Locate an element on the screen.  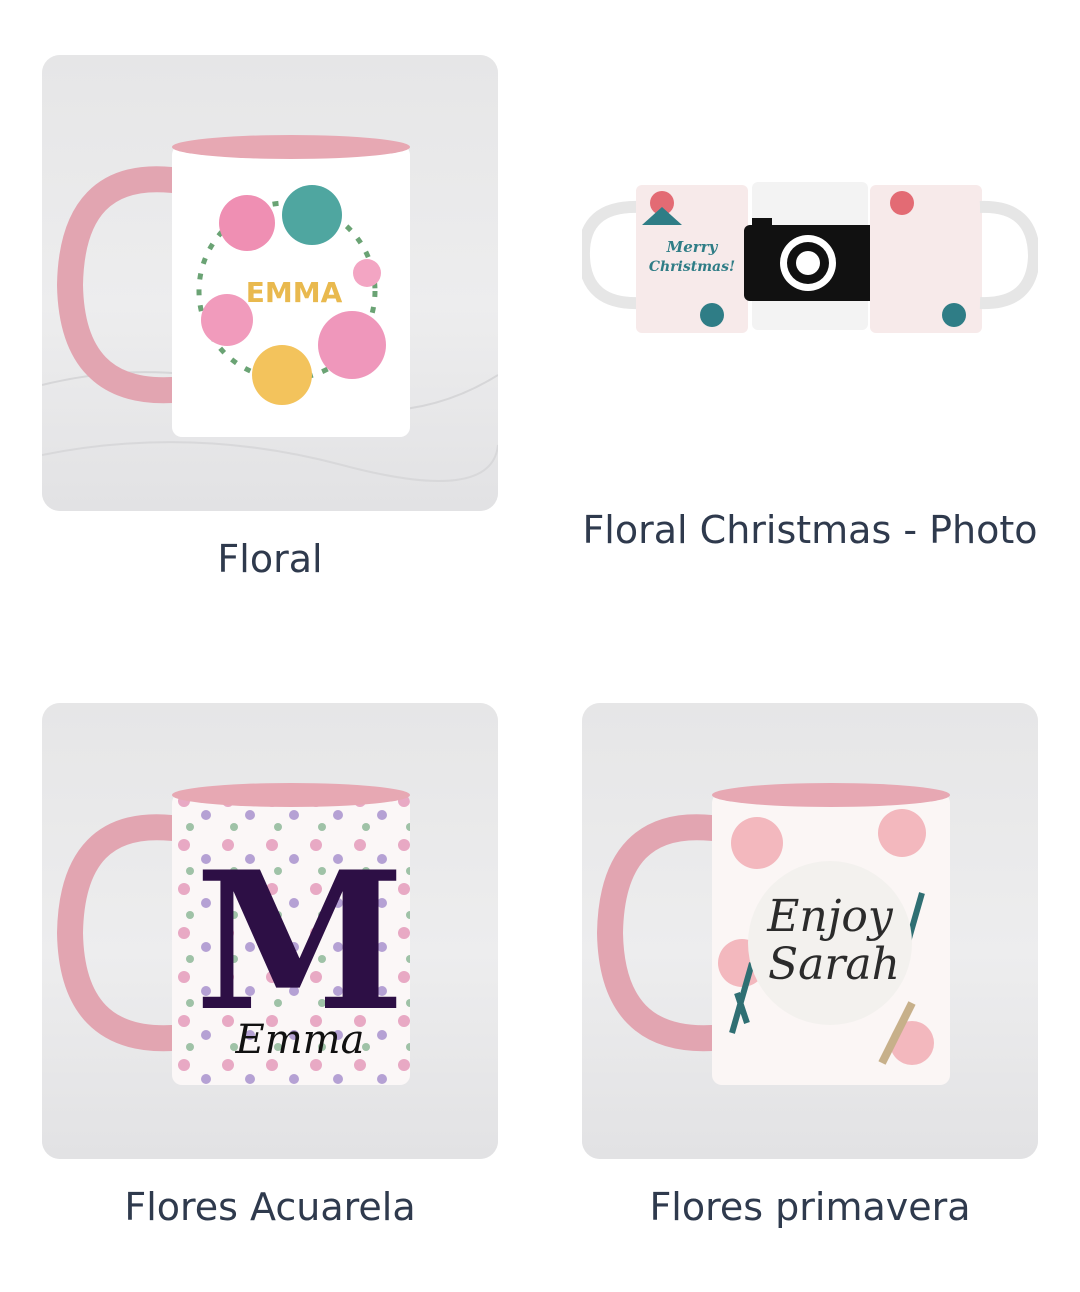
product-image-flores-primavera: Enjoy Sarah is located at coordinates (810, 931).